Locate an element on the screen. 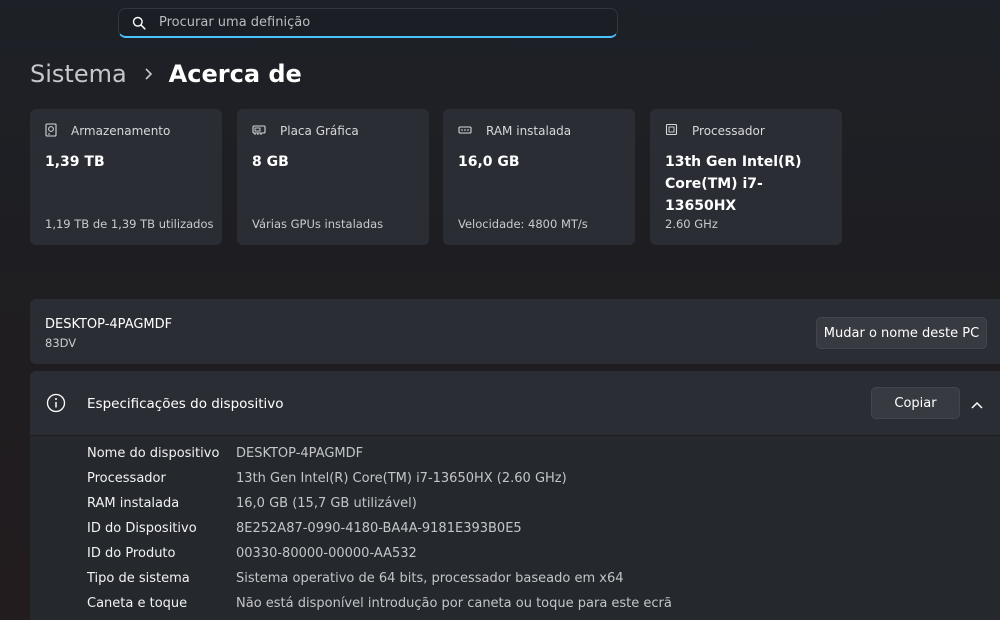 This screenshot has height=620, width=1000. card-title: RAM instalada is located at coordinates (529, 131).